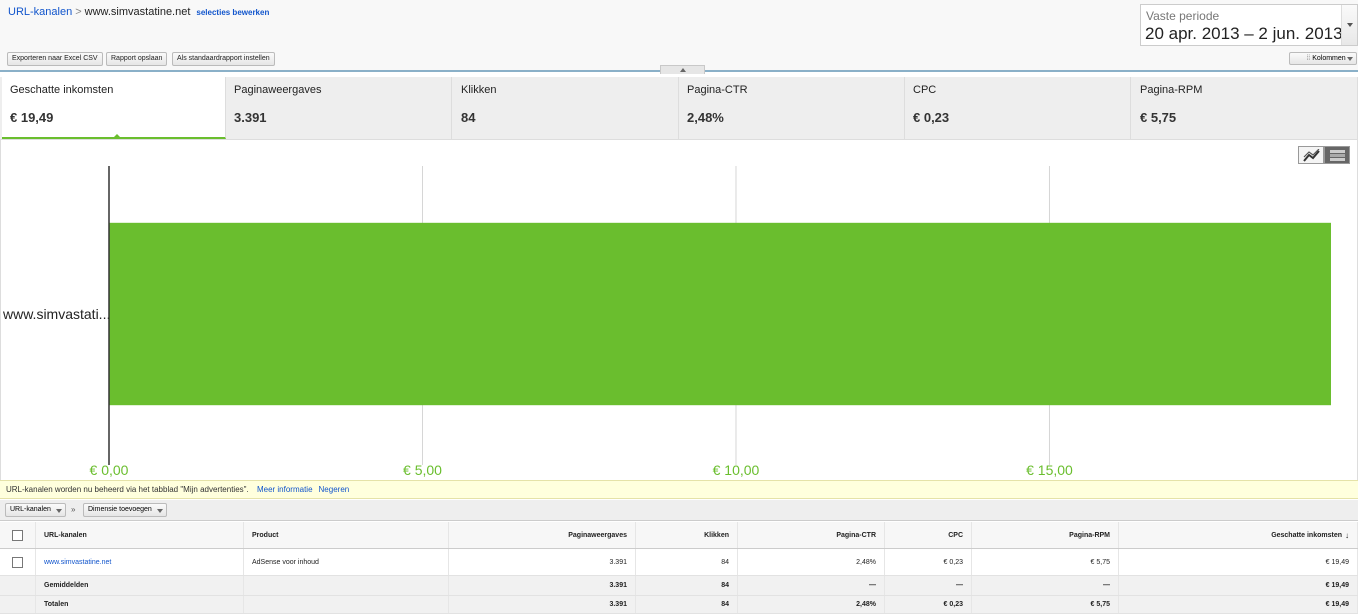 This screenshot has height=614, width=1358. What do you see at coordinates (17, 535) in the screenshot?
I see `select-all-checkbox` at bounding box center [17, 535].